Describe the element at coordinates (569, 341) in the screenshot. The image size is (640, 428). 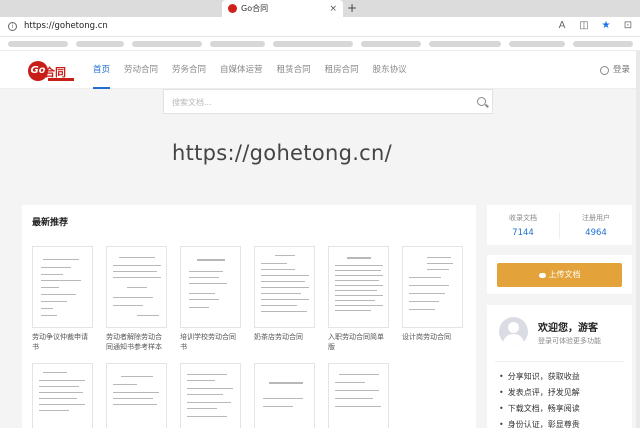
I see `welcome-subtitle: 登录可体验更多功能` at that location.